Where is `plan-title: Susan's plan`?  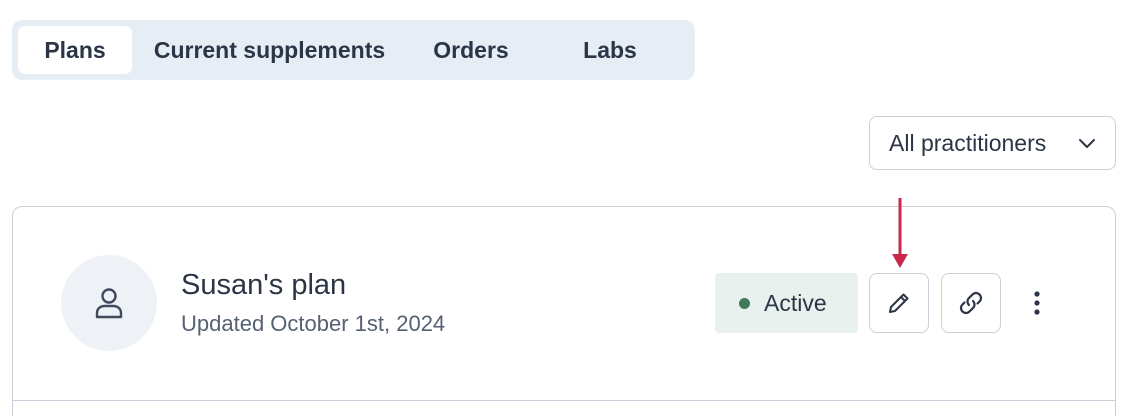 plan-title: Susan's plan is located at coordinates (263, 285).